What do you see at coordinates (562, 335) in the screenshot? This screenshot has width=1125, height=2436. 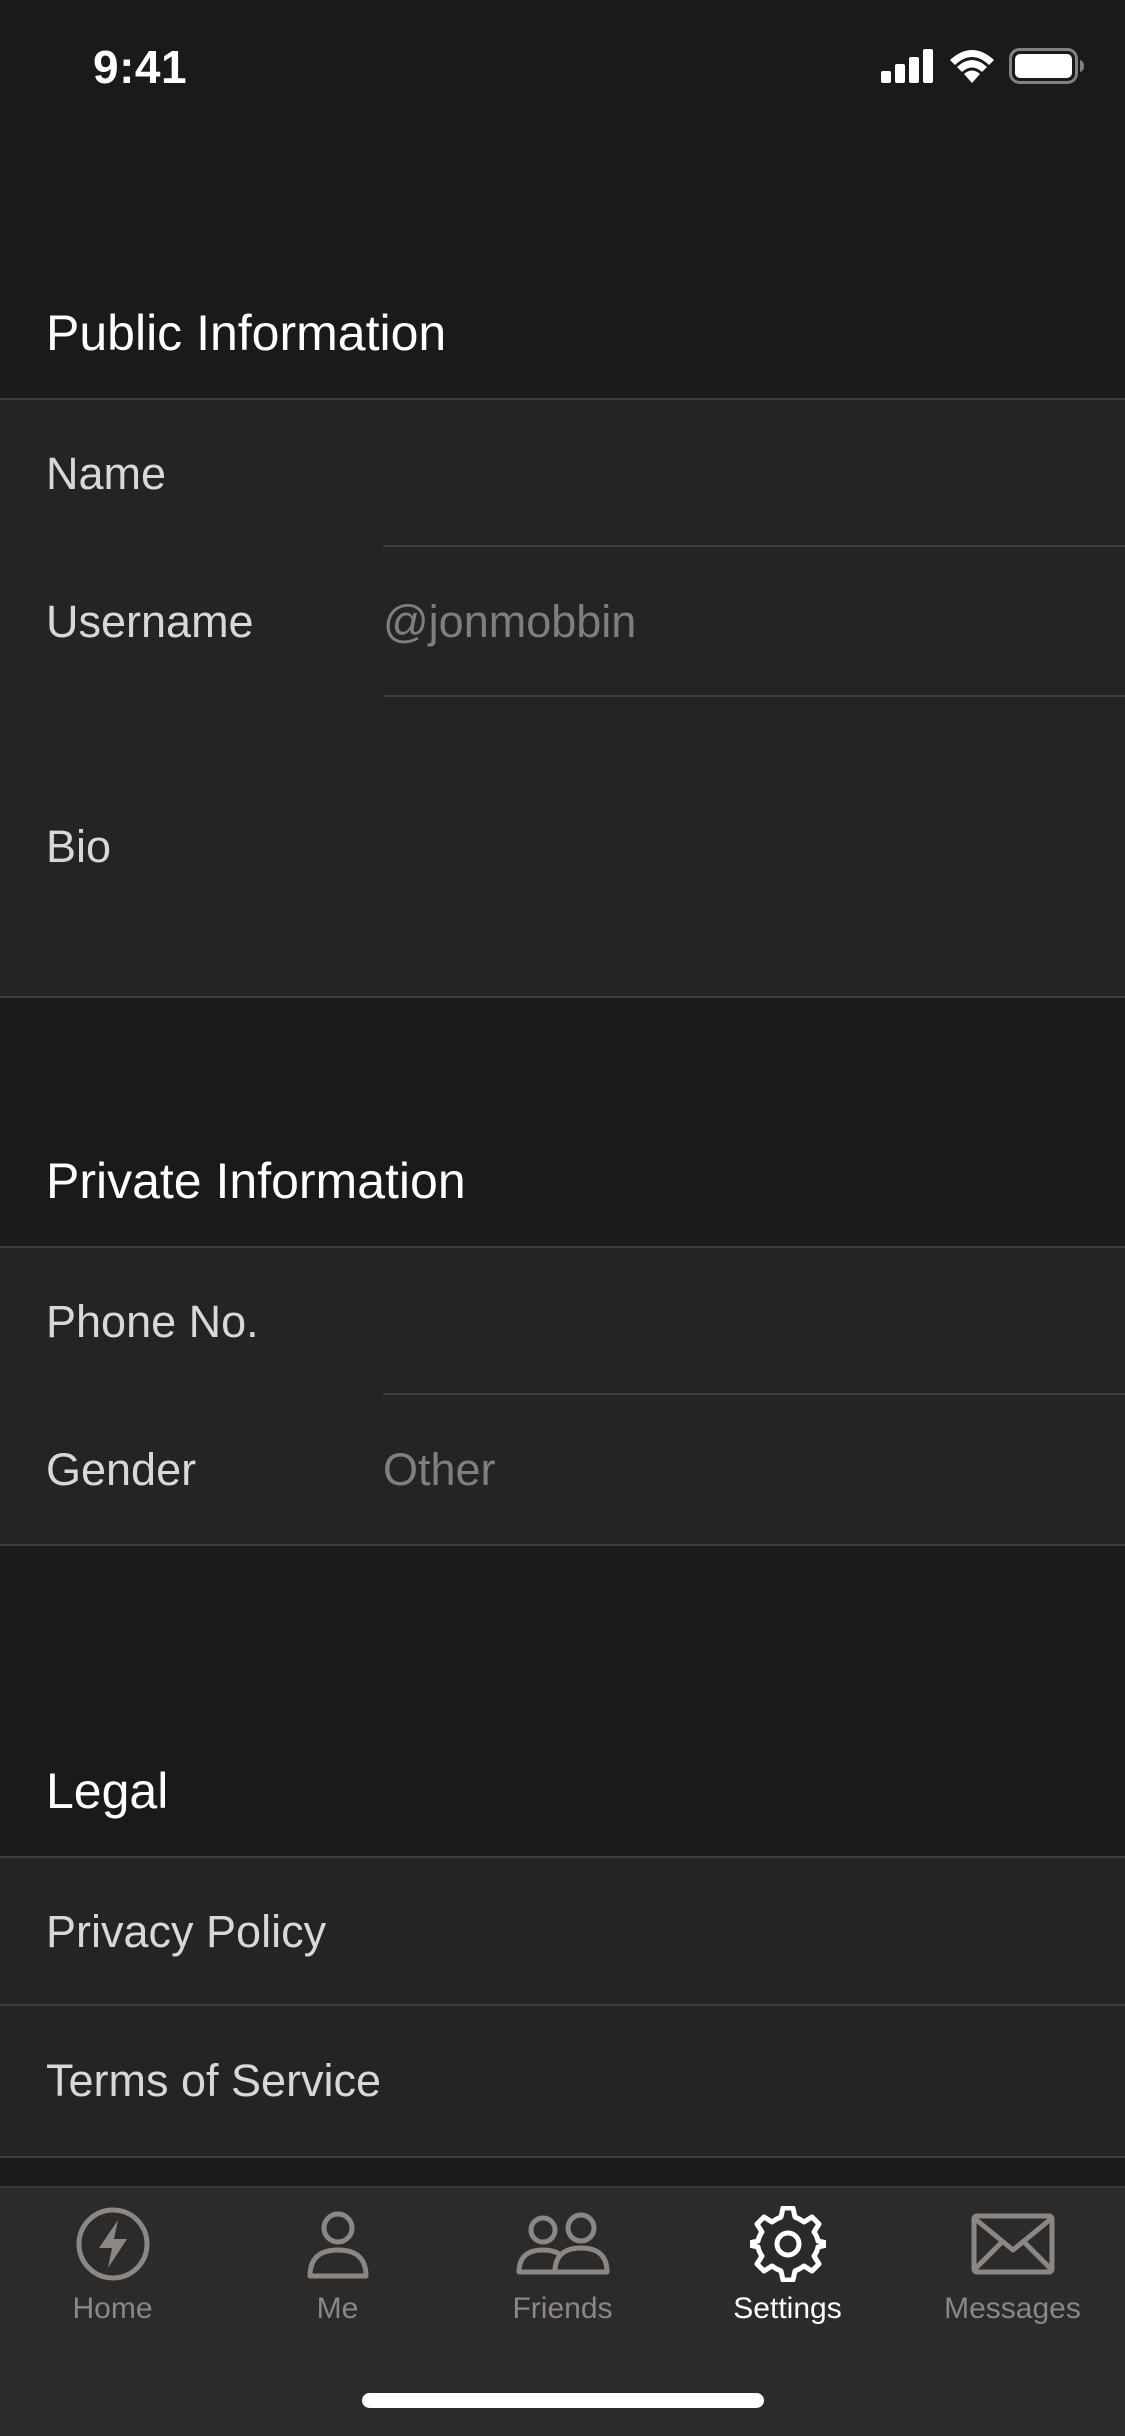 I see `public-information-header: Public Information` at bounding box center [562, 335].